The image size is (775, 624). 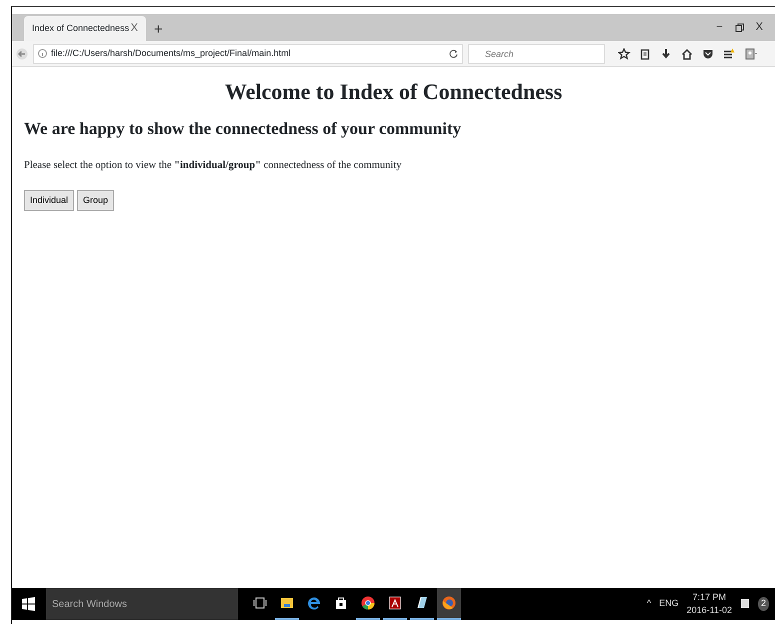 I want to click on option-button: Group, so click(x=95, y=201).